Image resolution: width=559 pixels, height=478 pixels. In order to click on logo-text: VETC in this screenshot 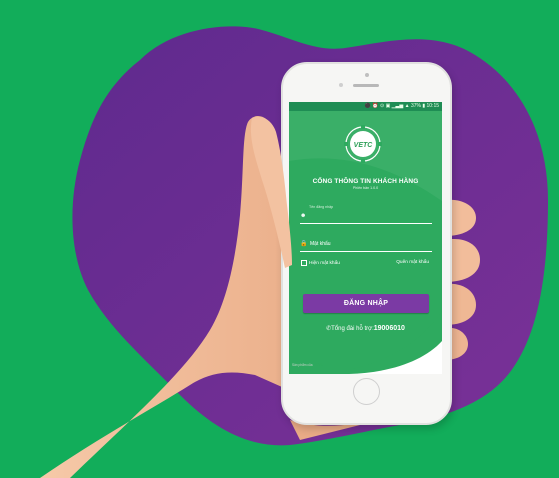, I will do `click(364, 145)`.